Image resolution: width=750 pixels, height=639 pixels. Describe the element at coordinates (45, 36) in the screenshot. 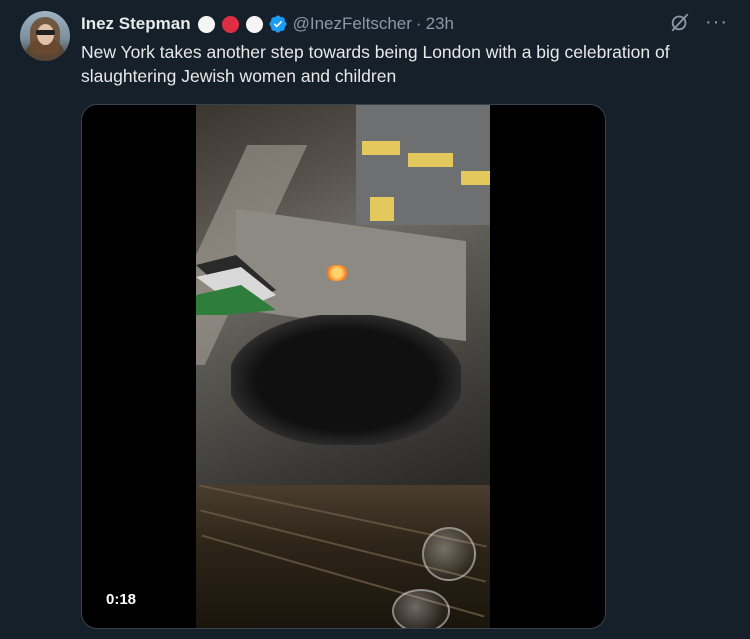

I see `avatar` at that location.